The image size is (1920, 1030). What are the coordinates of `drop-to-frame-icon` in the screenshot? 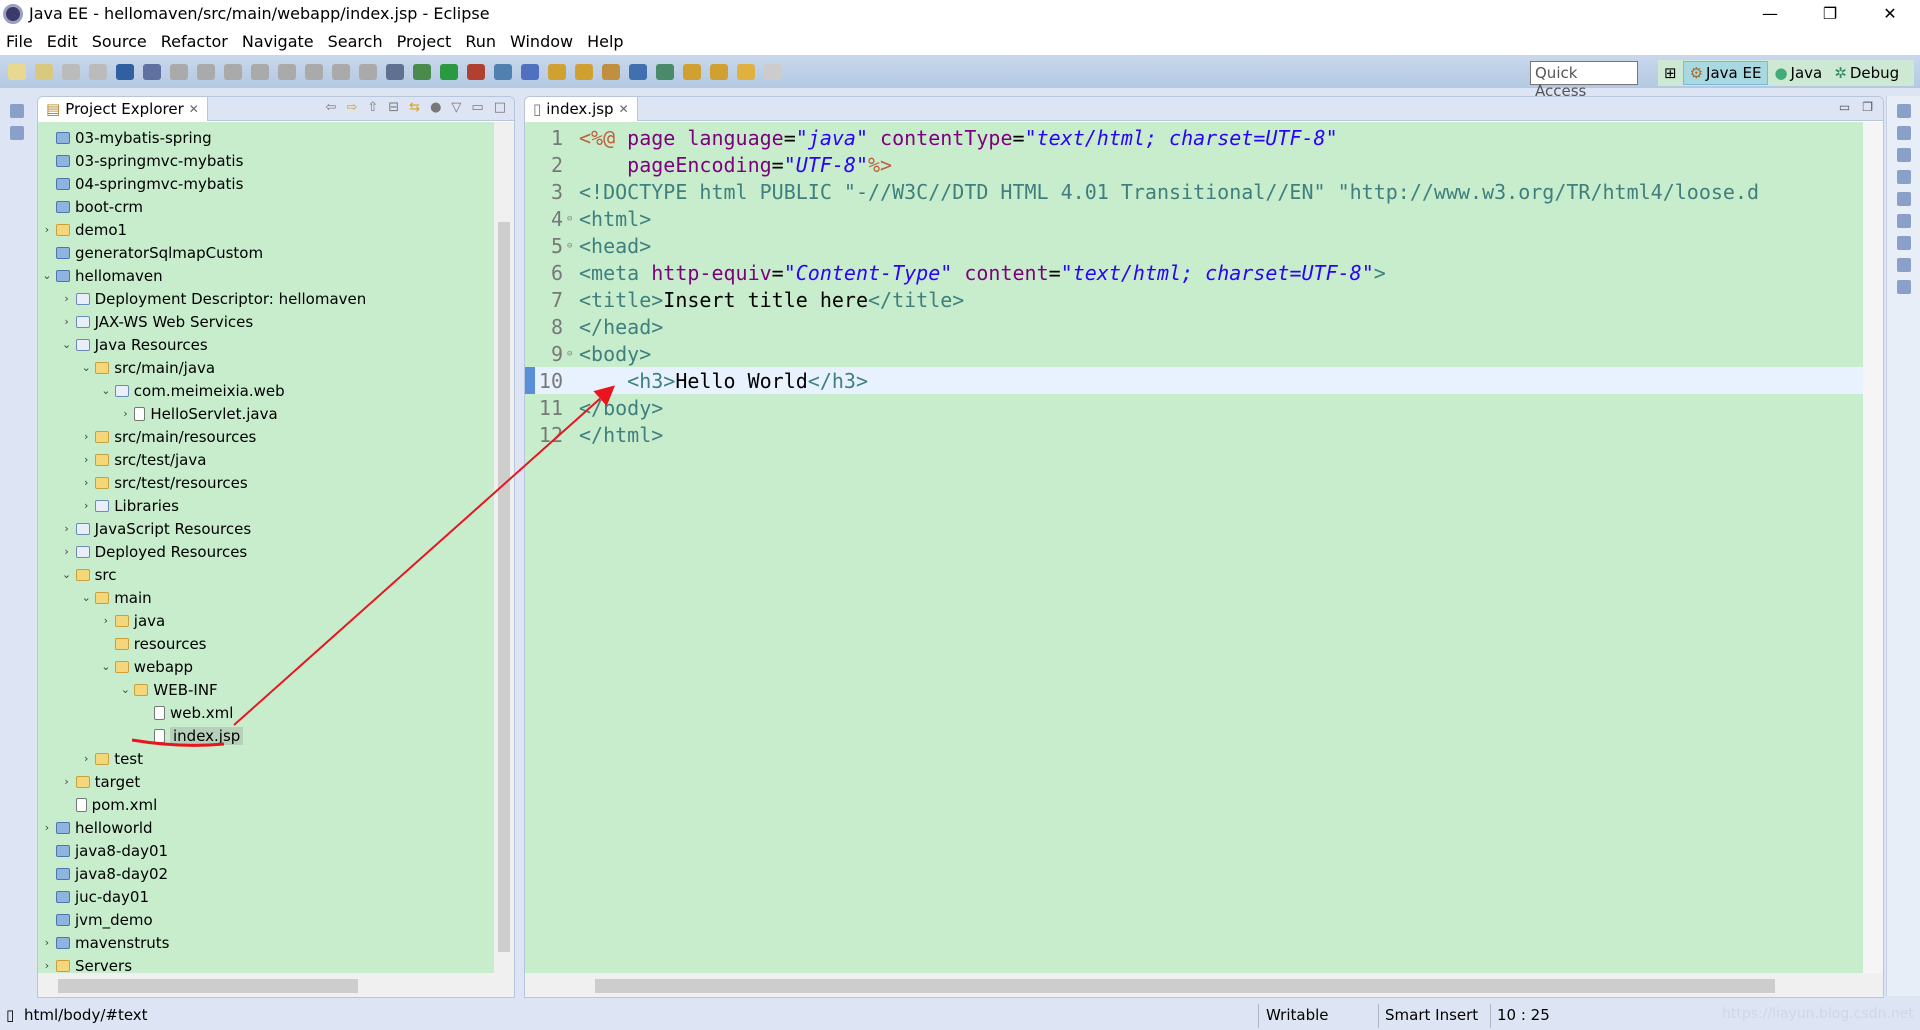 It's located at (368, 71).